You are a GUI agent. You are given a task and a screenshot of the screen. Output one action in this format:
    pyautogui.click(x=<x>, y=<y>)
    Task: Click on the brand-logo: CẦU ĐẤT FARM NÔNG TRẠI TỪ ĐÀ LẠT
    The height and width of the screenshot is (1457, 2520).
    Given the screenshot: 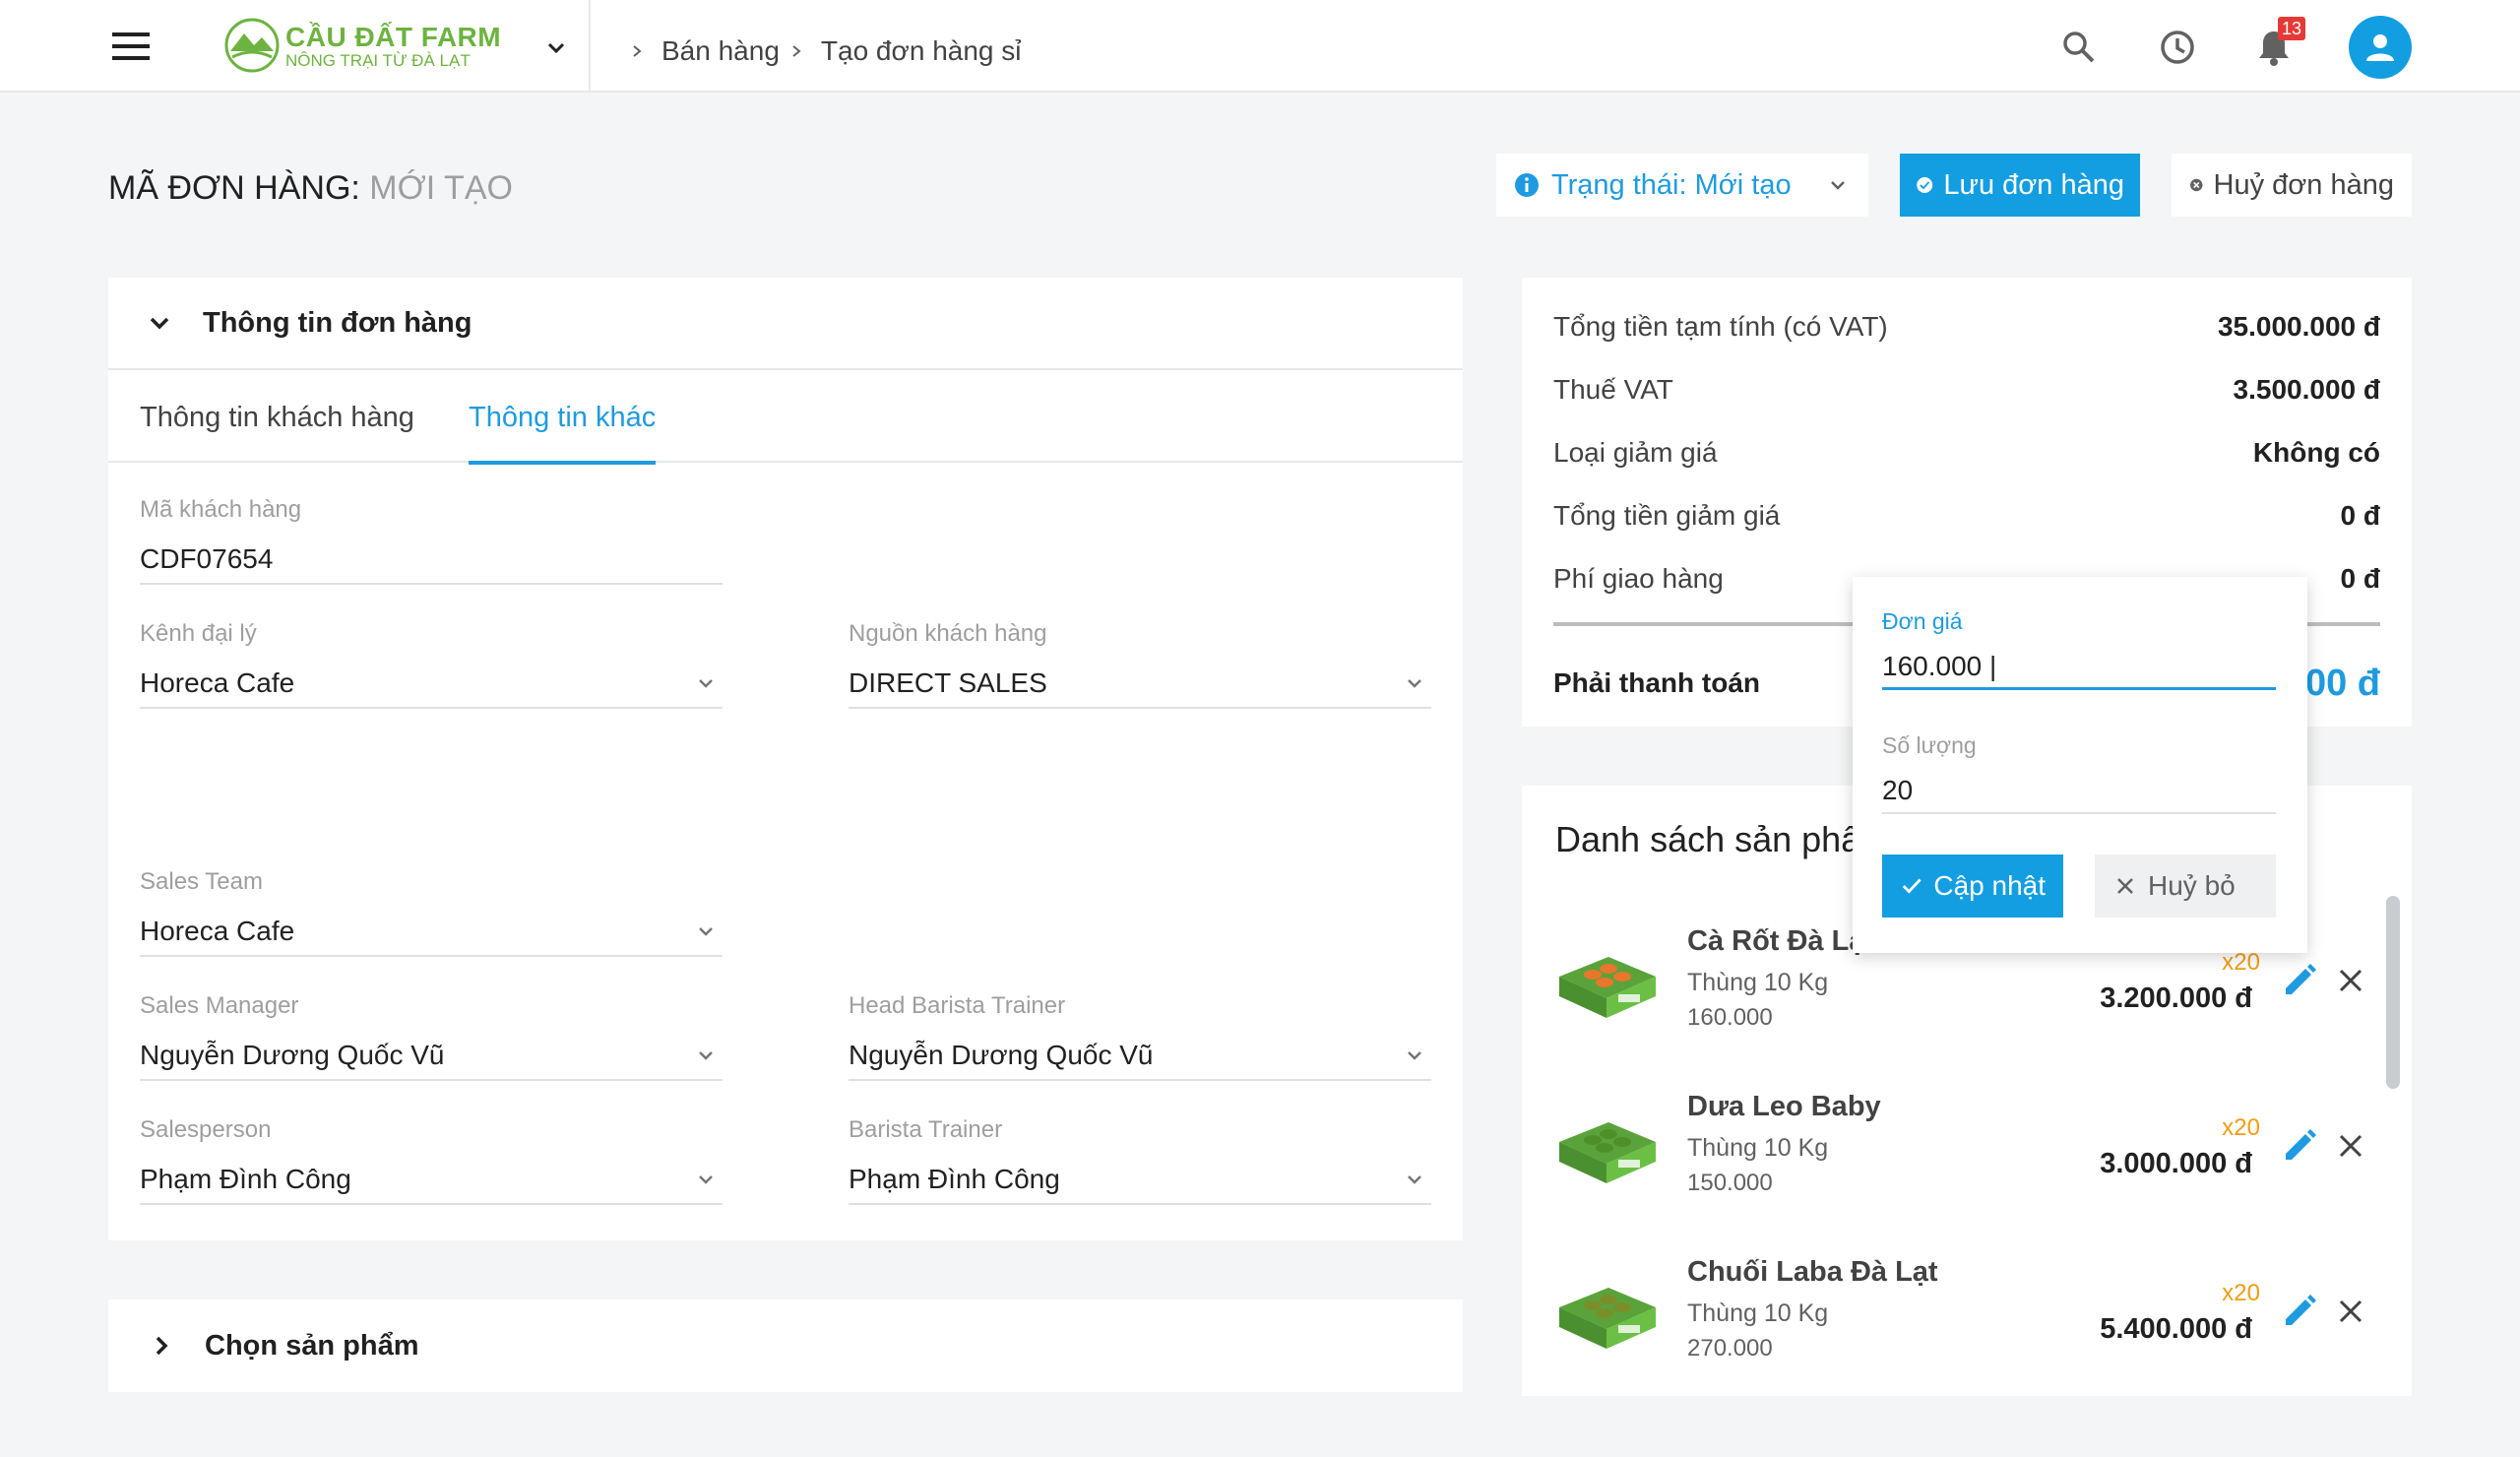 What is the action you would take?
    pyautogui.click(x=362, y=47)
    